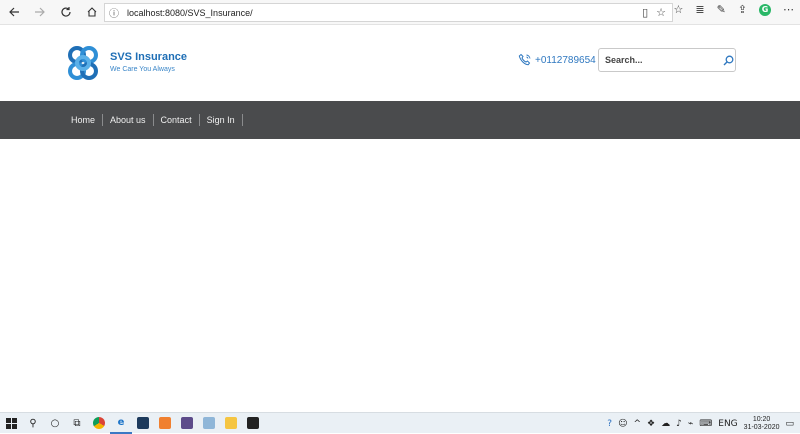 The width and height of the screenshot is (800, 434). Describe the element at coordinates (114, 14) in the screenshot. I see `info-icon: ⓘ` at that location.